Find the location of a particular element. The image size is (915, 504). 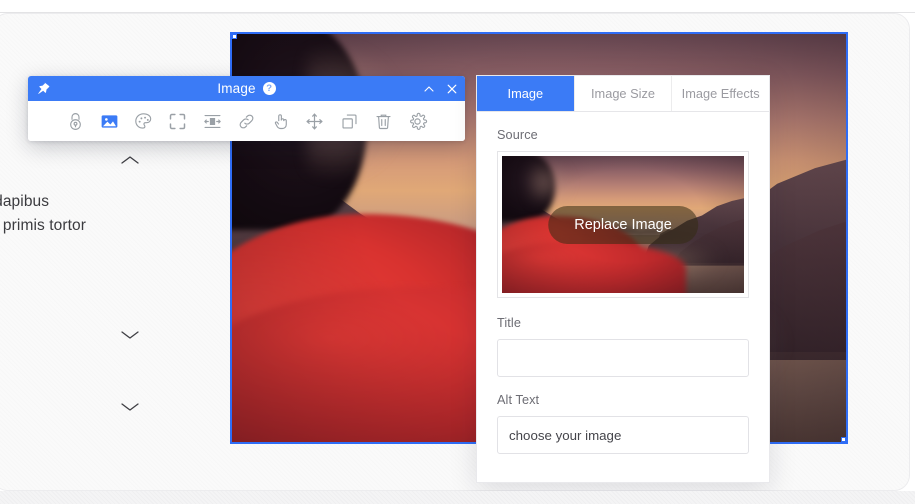

alt-text-label: Alt Text is located at coordinates (518, 400).